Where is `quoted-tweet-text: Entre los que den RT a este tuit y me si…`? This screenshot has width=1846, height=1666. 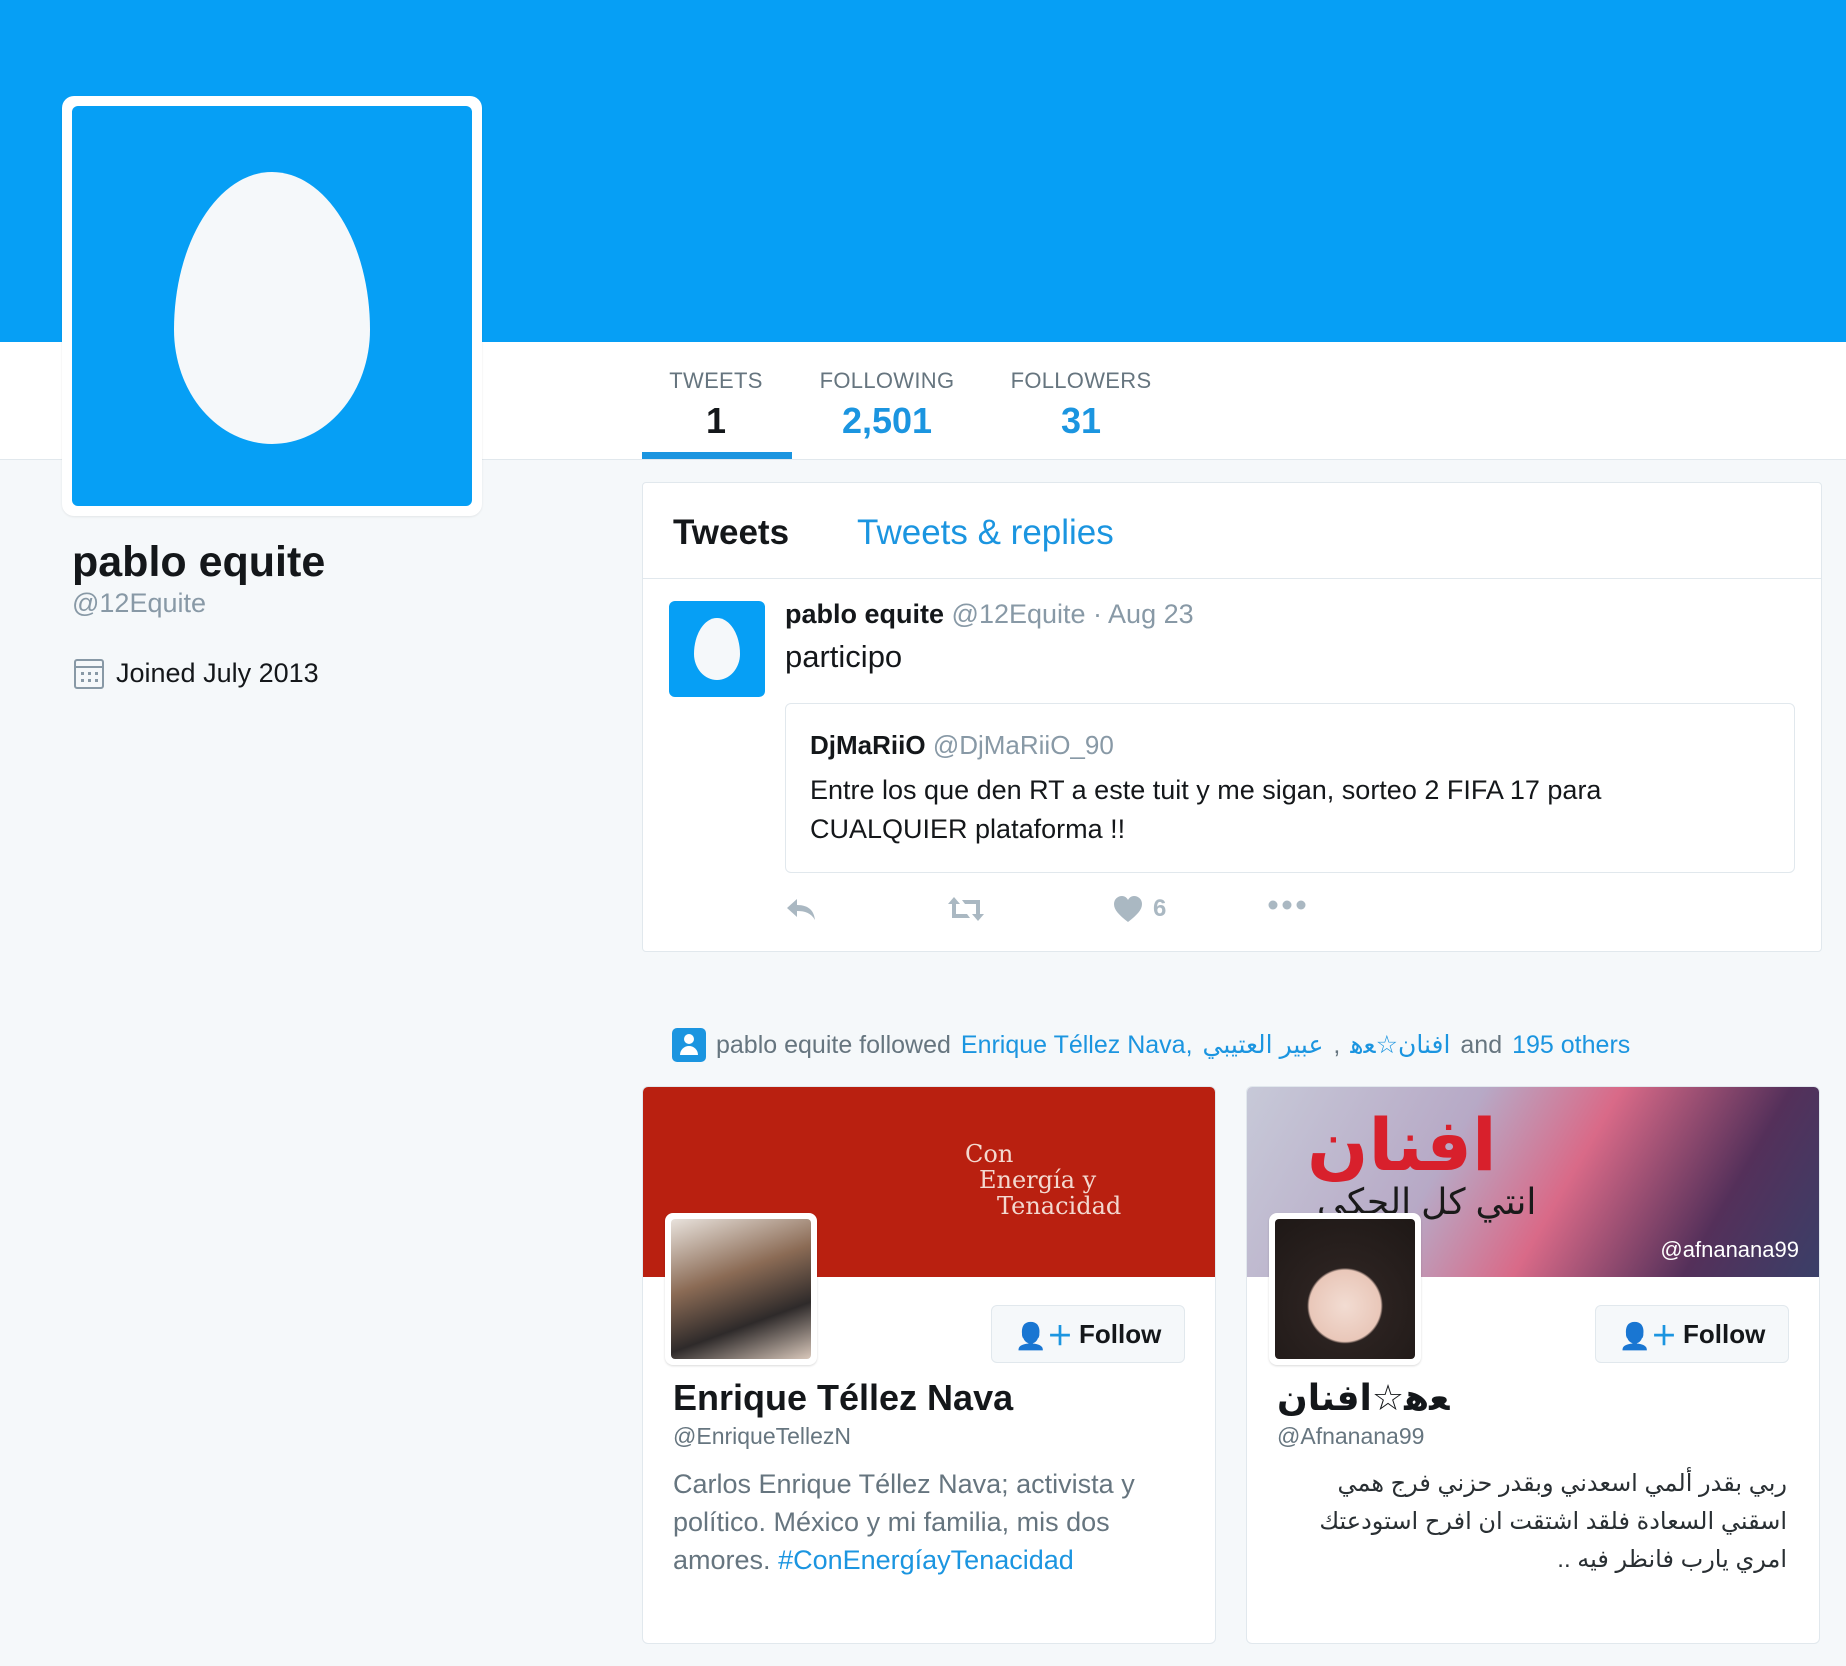 quoted-tweet-text: Entre los que den RT a este tuit y me si… is located at coordinates (1206, 809).